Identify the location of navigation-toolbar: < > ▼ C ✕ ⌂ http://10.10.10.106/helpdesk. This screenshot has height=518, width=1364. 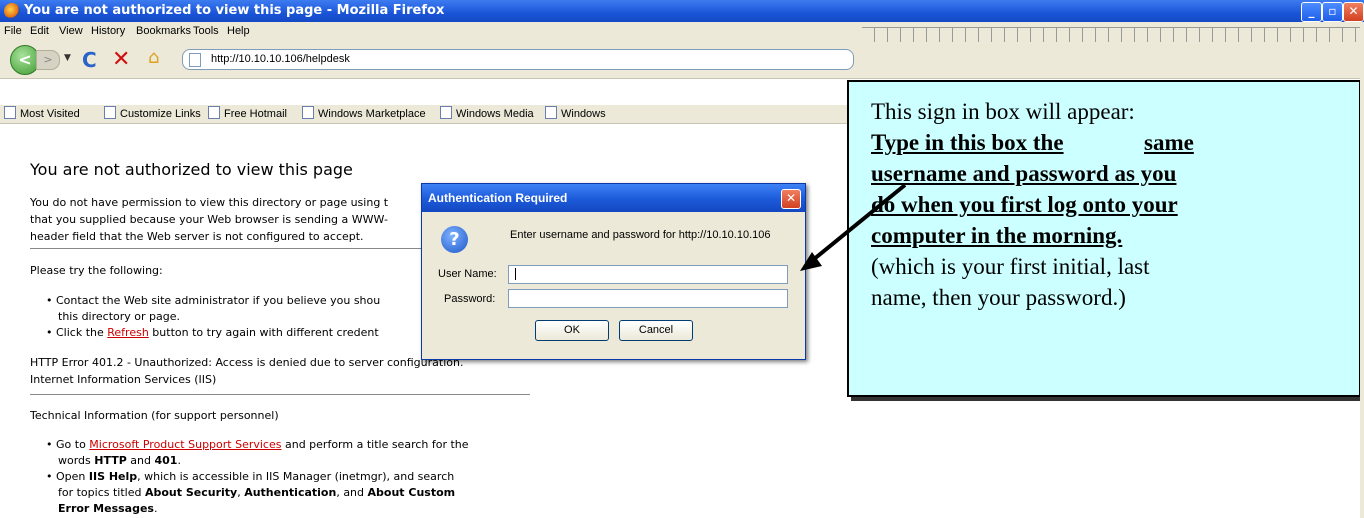
(682, 59).